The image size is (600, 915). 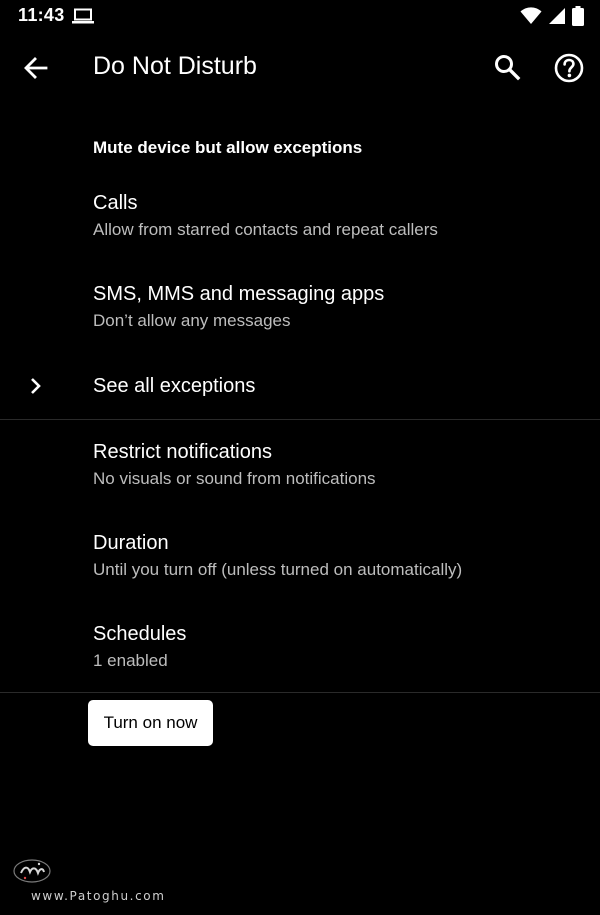 I want to click on watermark-url: www.Patoghu.com, so click(x=98, y=896).